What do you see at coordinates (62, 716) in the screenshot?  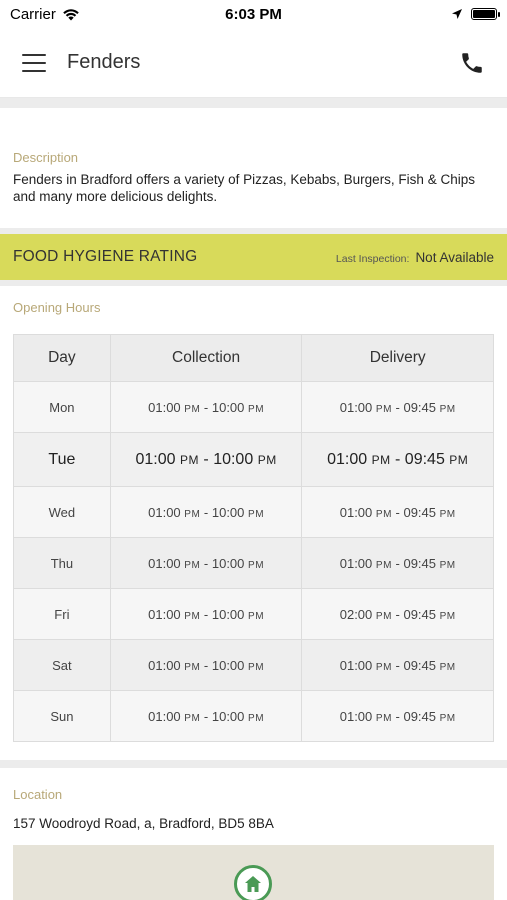 I see `day-cell: Sun` at bounding box center [62, 716].